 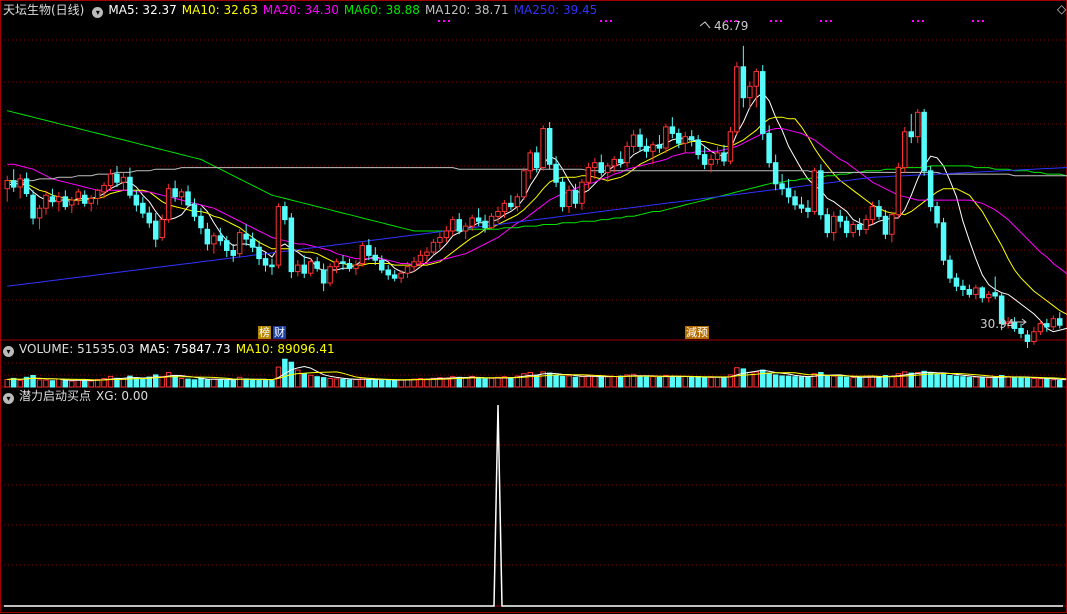 What do you see at coordinates (555, 10) in the screenshot?
I see `ma250-value: MA250: 39.45` at bounding box center [555, 10].